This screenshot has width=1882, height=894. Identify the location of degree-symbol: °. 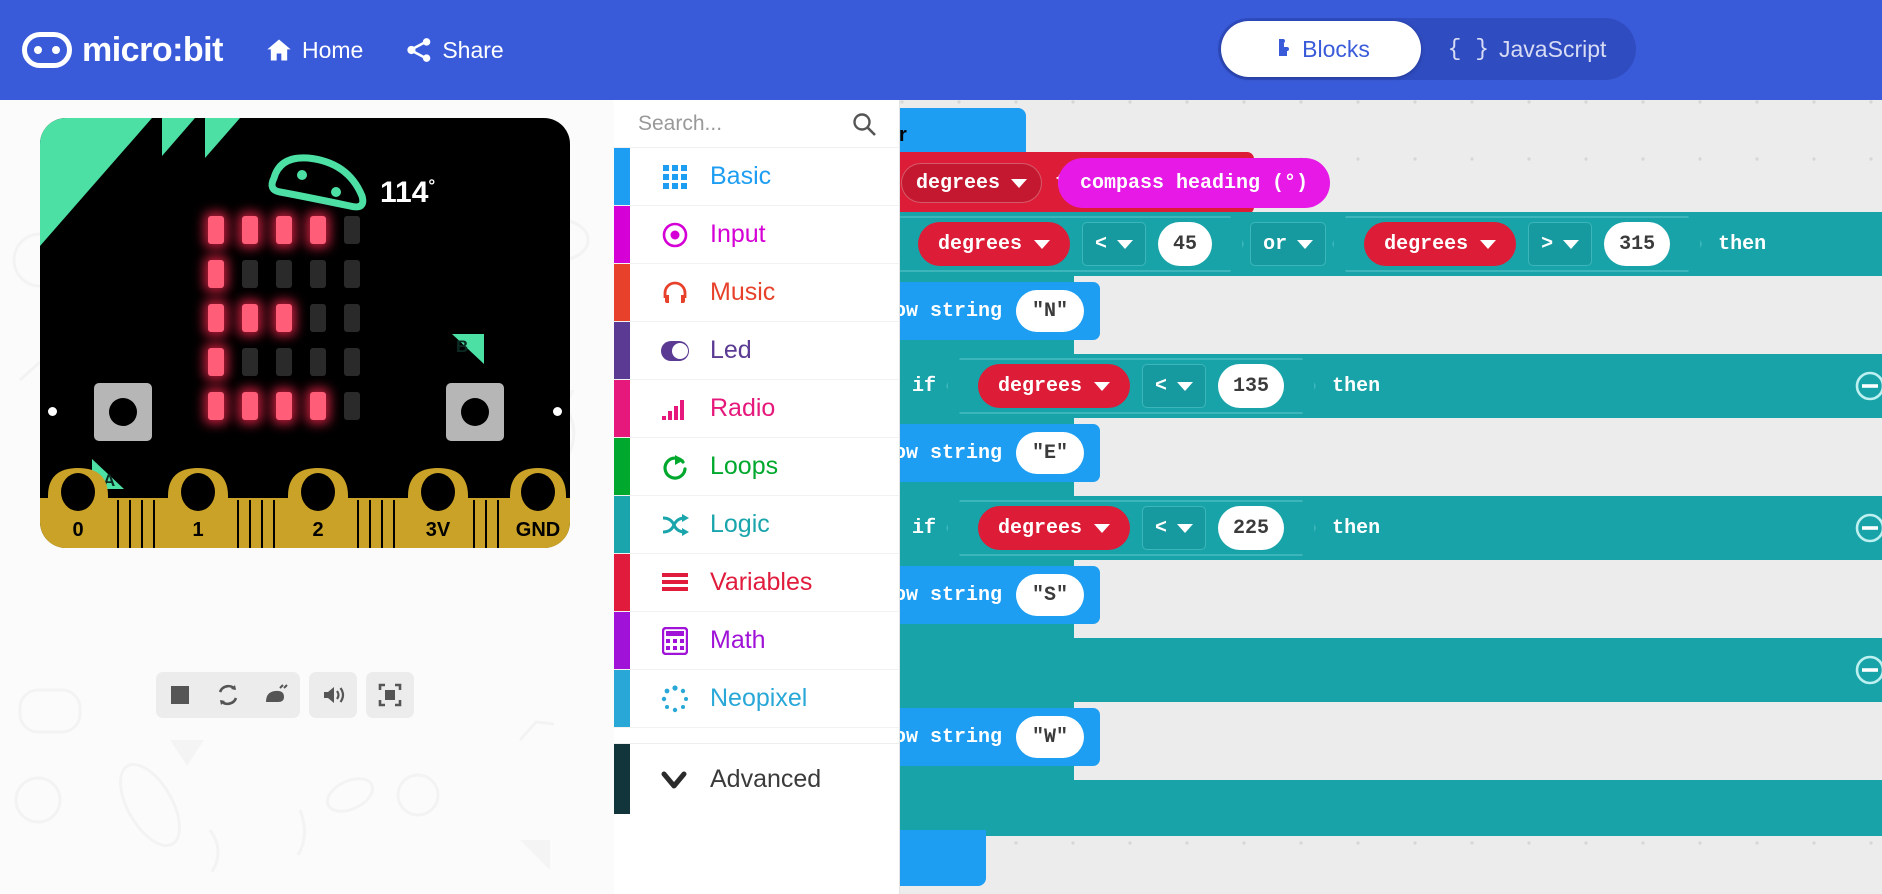
(432, 185).